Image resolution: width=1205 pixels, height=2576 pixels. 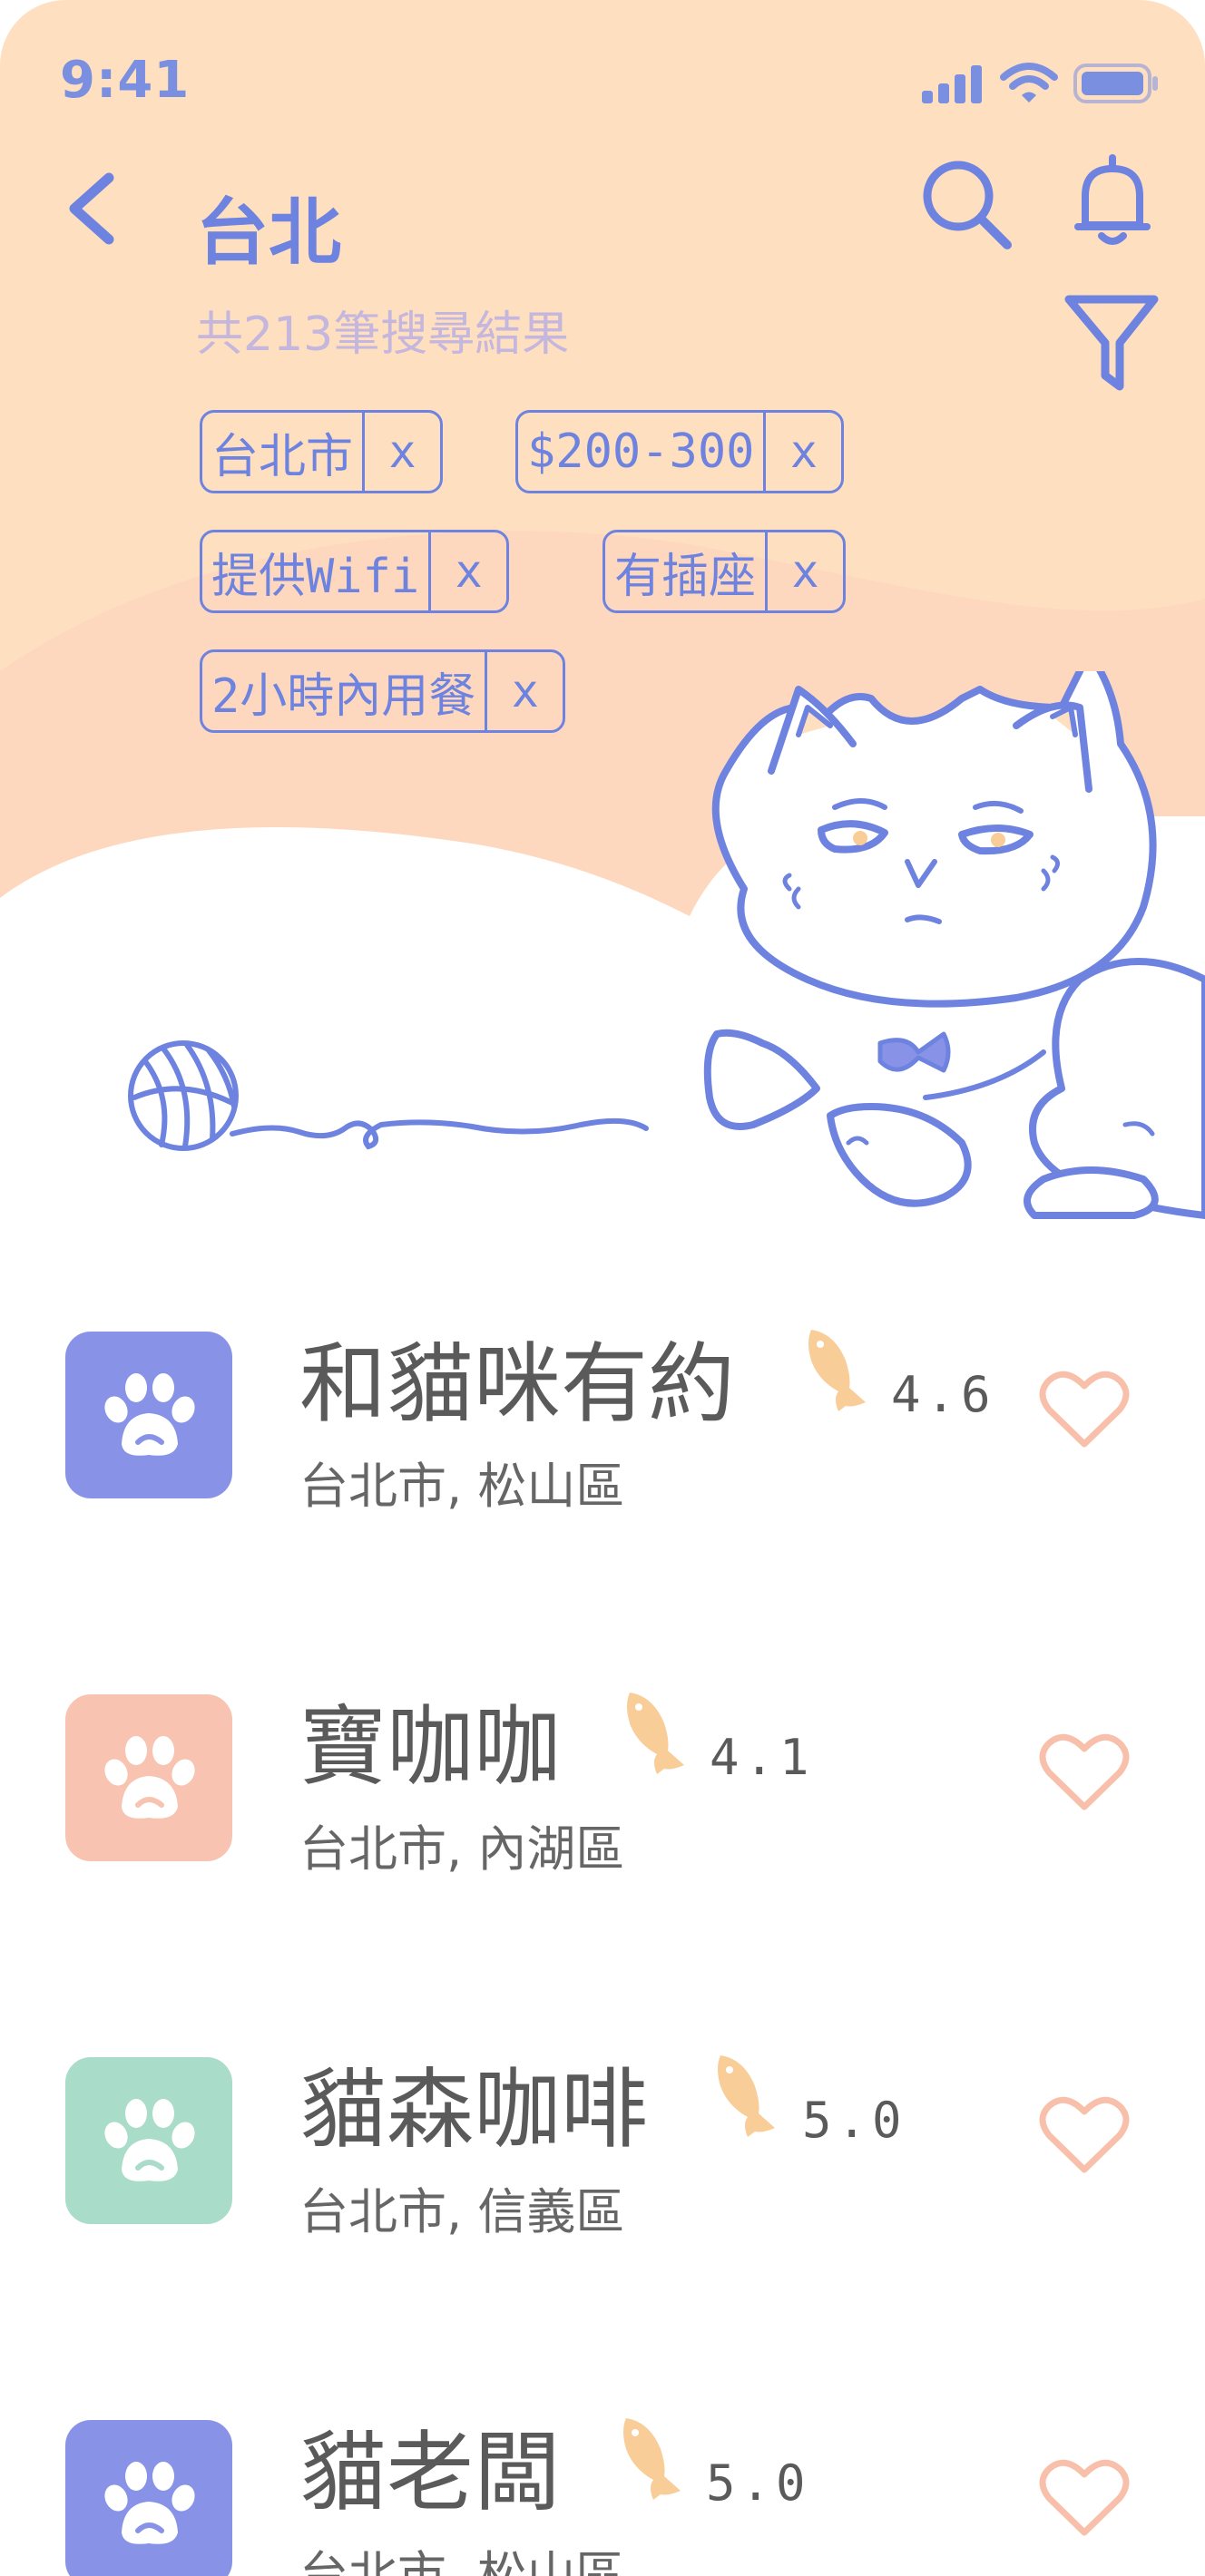 What do you see at coordinates (602, 81) in the screenshot?
I see `status-bar: 9:41` at bounding box center [602, 81].